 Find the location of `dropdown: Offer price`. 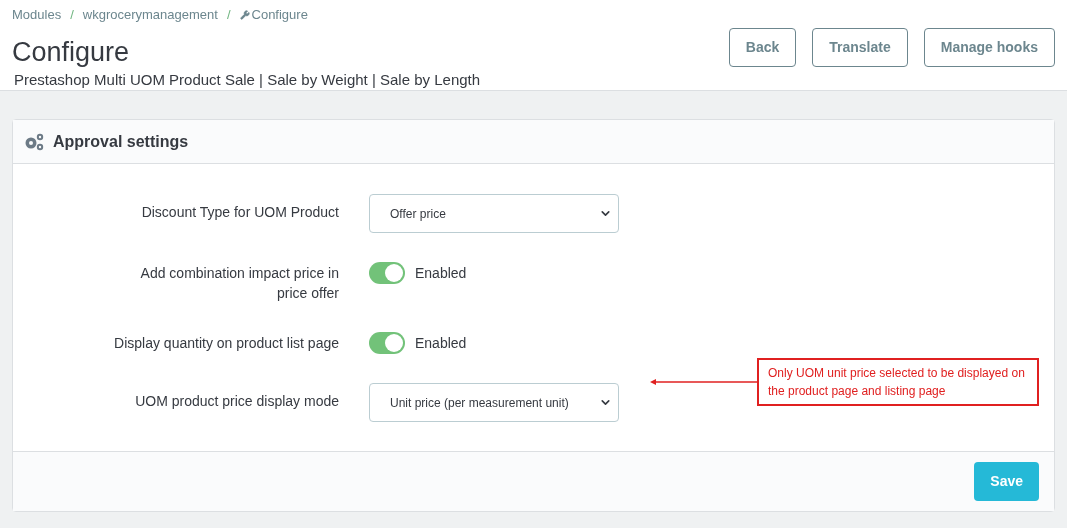

dropdown: Offer price is located at coordinates (494, 213).